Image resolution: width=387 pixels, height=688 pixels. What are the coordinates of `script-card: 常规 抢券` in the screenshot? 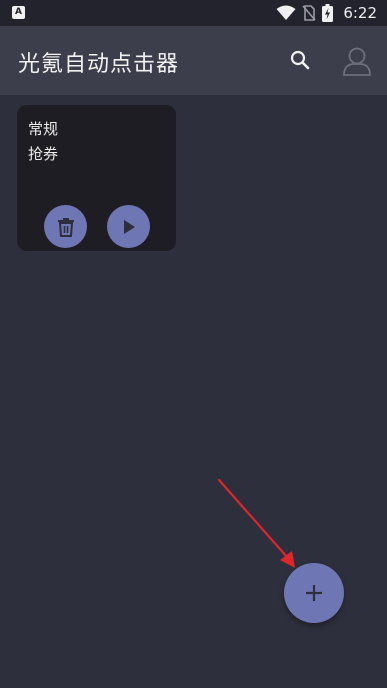 It's located at (96, 178).